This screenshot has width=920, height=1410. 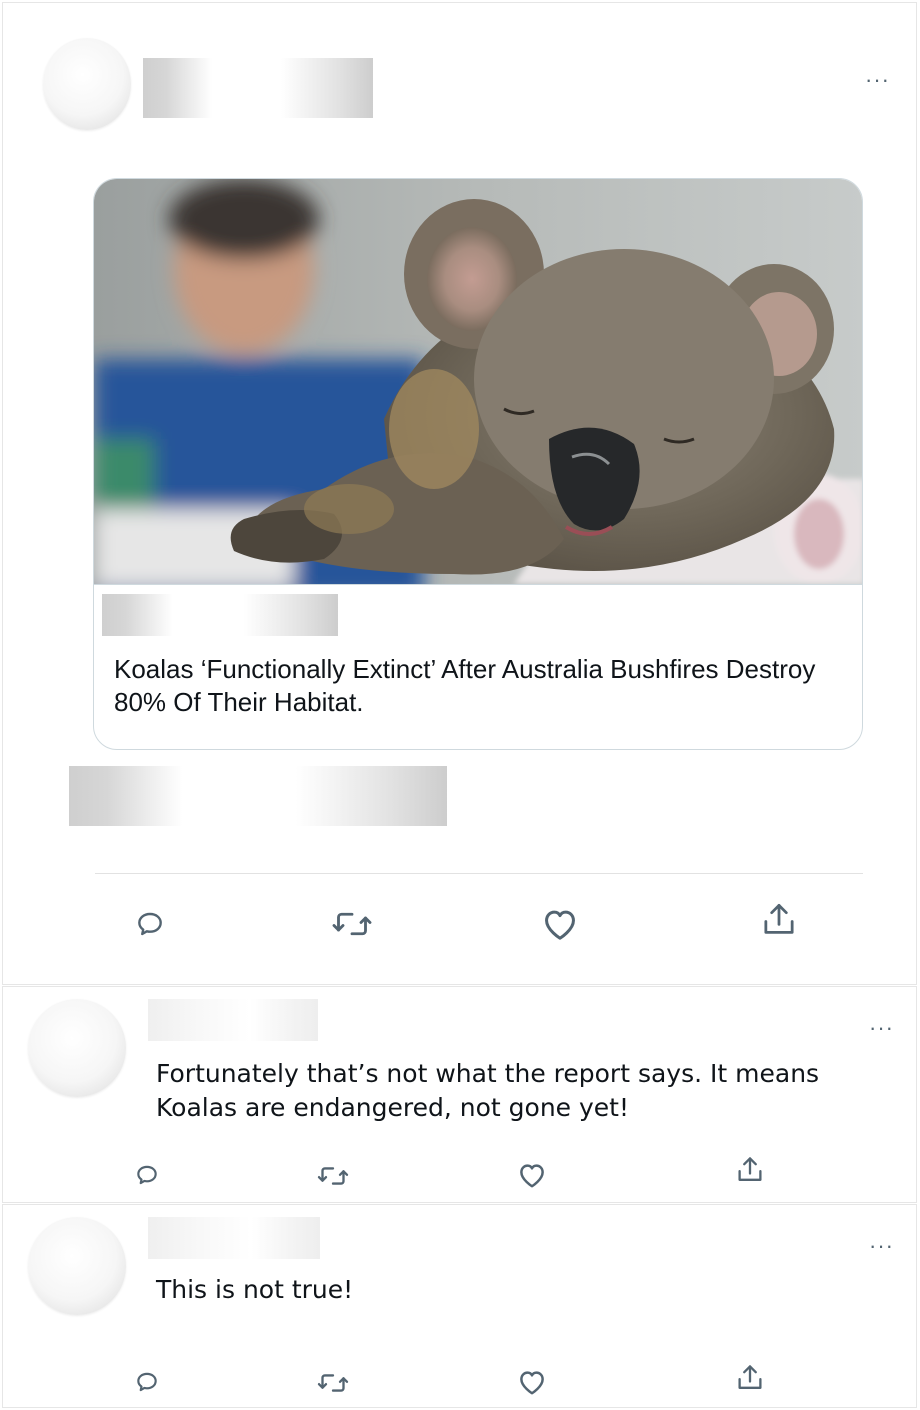 I want to click on action-divider, so click(x=479, y=873).